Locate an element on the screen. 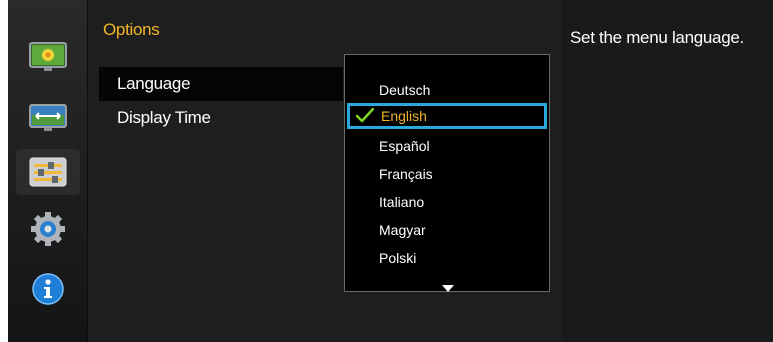  language-option-italiano: Italiano is located at coordinates (447, 202).